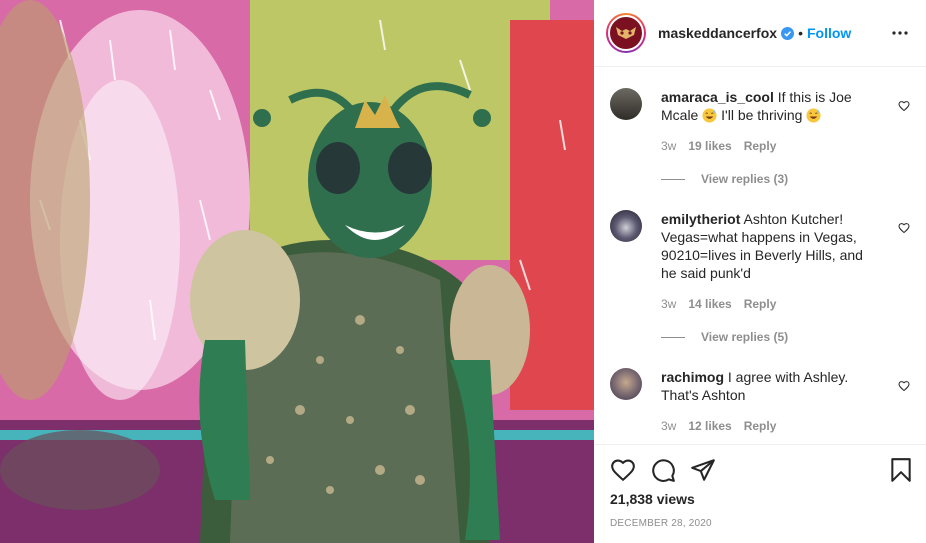 This screenshot has width=926, height=543. I want to click on post-header: maskeddancerfox • Follow, so click(760, 33).